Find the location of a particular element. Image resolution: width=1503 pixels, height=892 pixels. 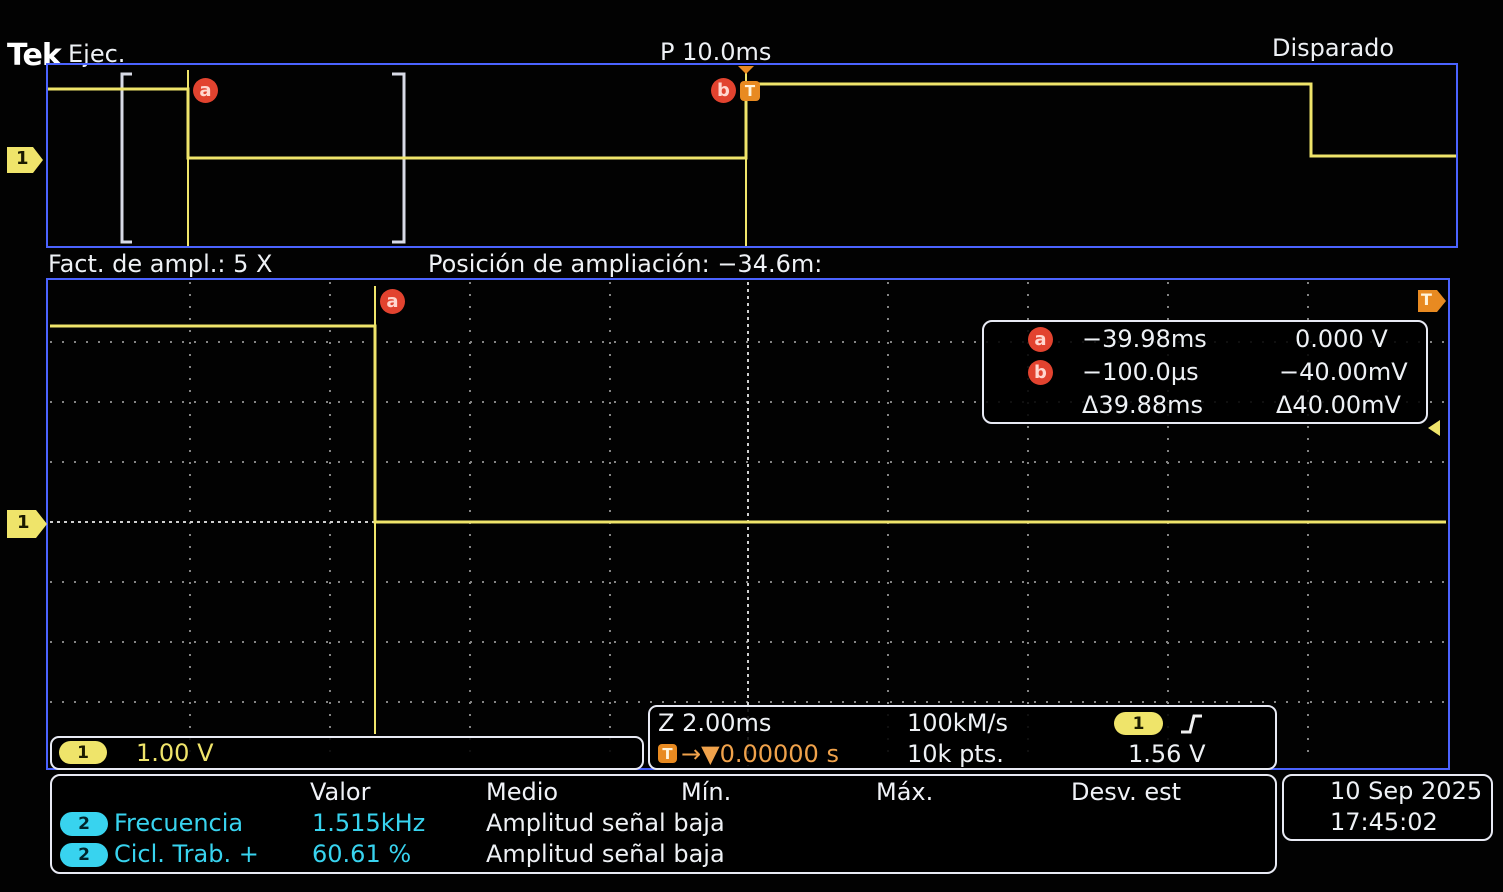

measurement-header-mean: Medio is located at coordinates (522, 792).